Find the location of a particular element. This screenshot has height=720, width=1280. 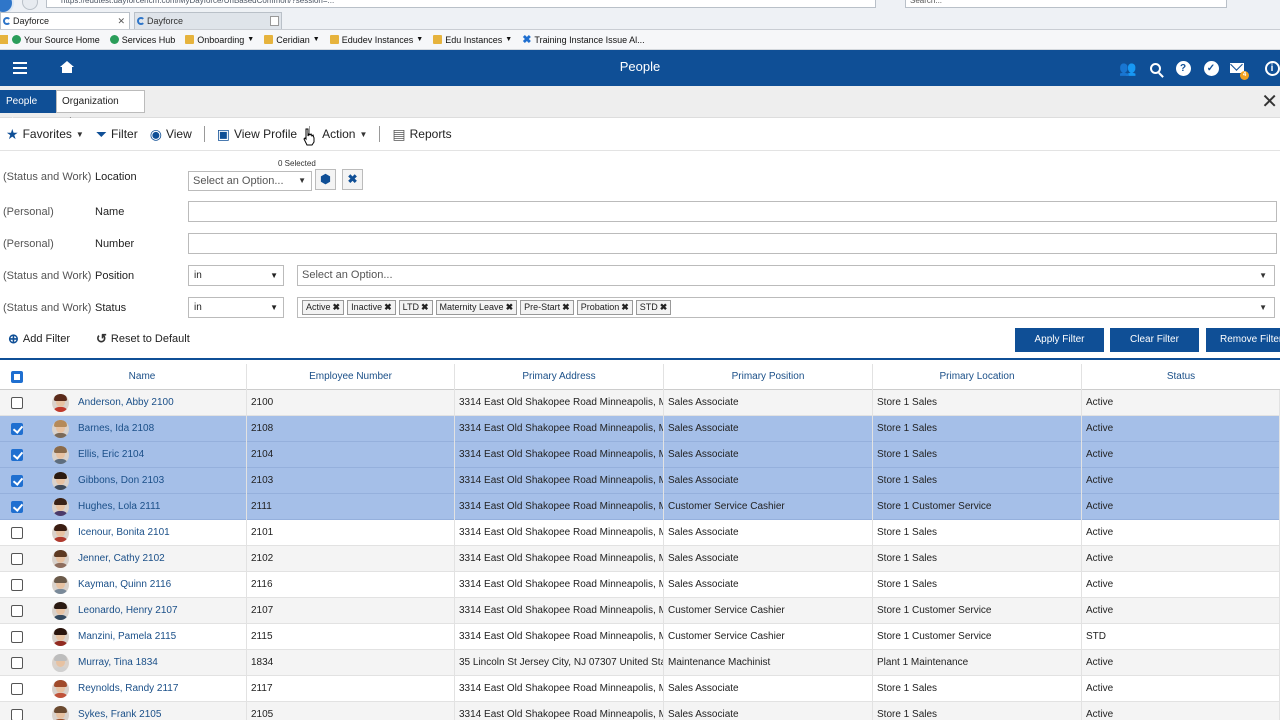

status-chip: Maternity Leave ✖ is located at coordinates (476, 307).